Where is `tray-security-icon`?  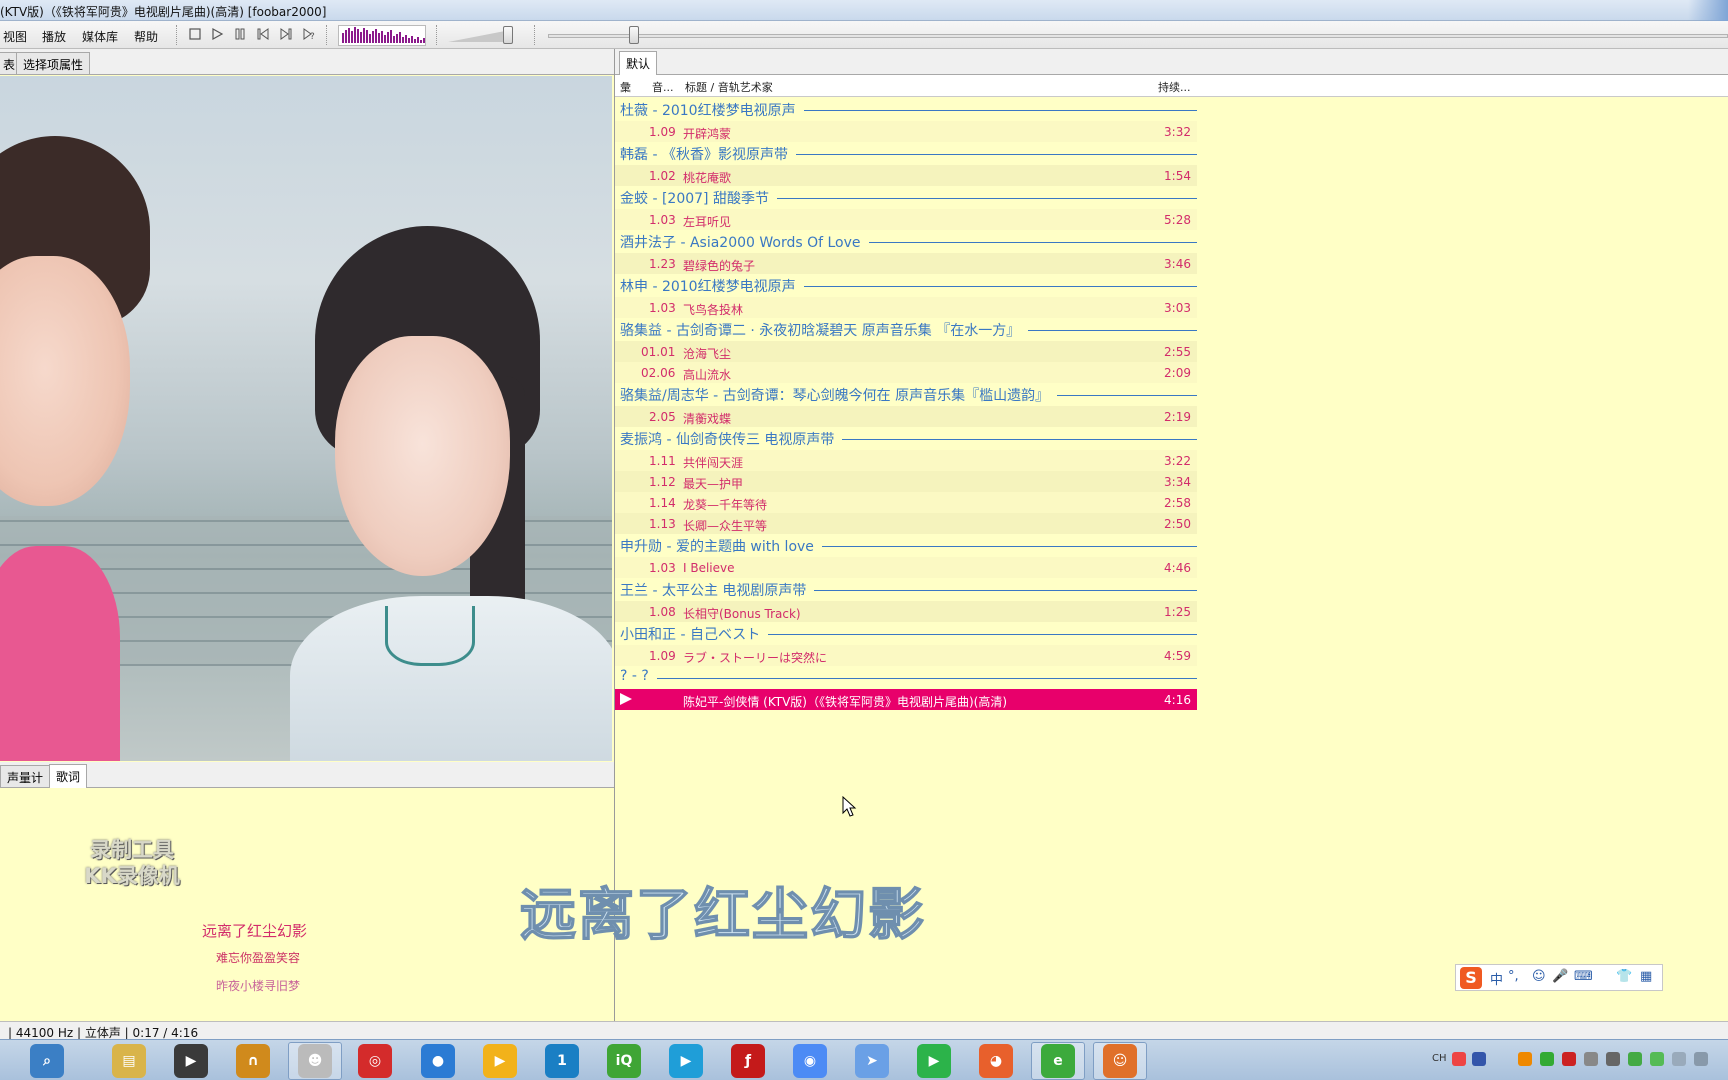
tray-security-icon is located at coordinates (1547, 1059).